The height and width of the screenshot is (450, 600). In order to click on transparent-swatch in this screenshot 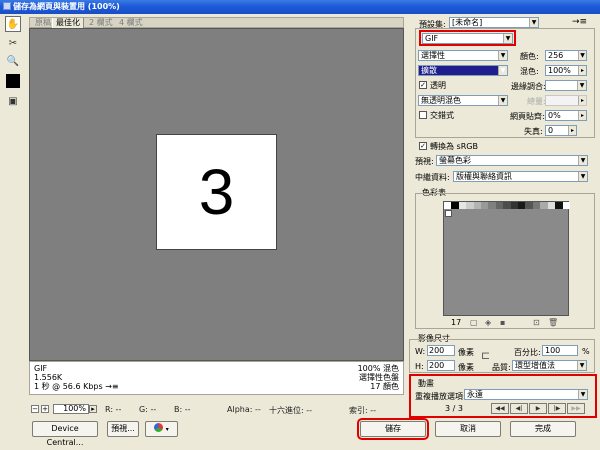, I will do `click(448, 213)`.